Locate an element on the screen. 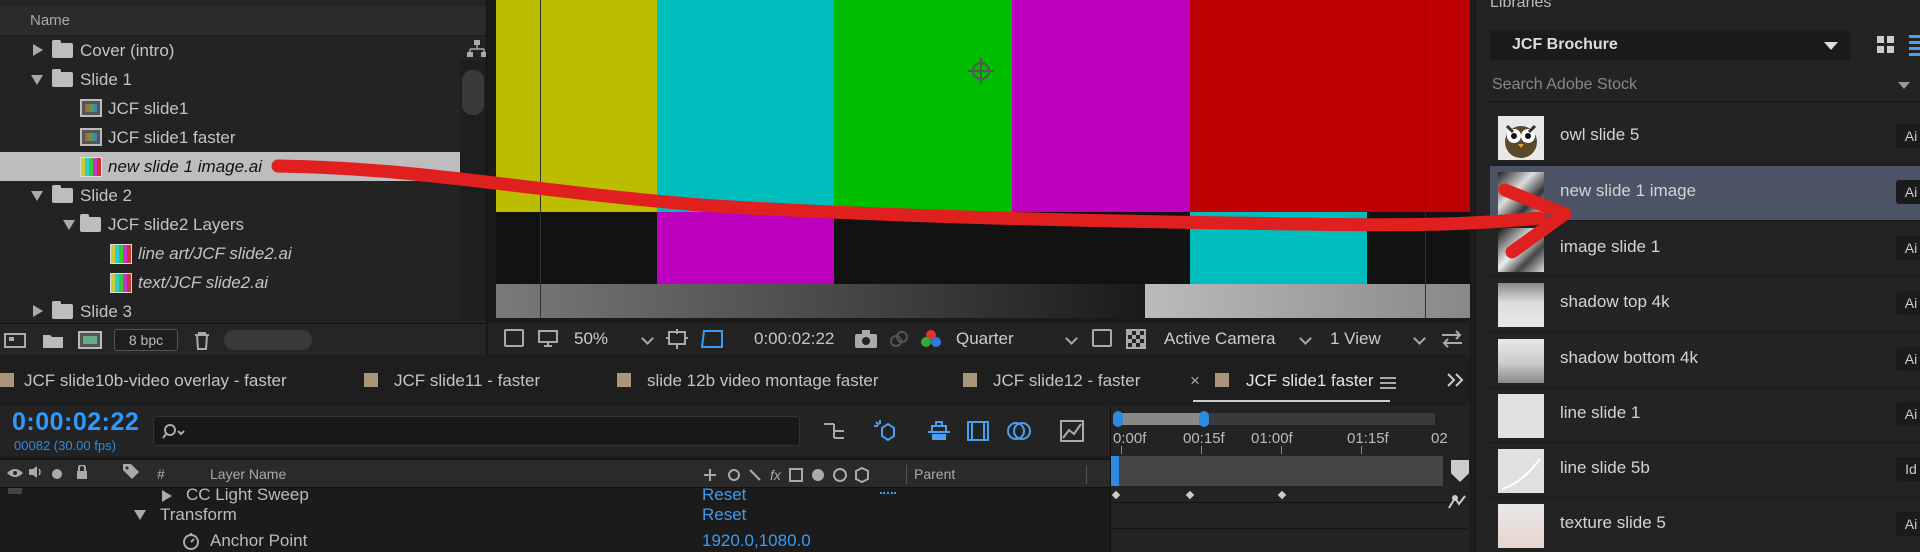  hide-shy-layers-icon is located at coordinates (938, 431).